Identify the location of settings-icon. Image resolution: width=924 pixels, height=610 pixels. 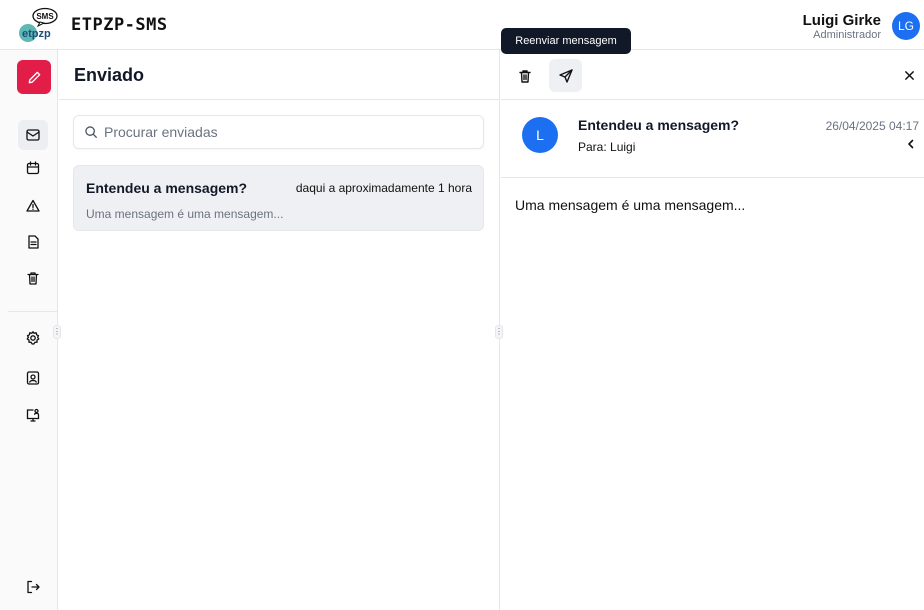
(33, 338).